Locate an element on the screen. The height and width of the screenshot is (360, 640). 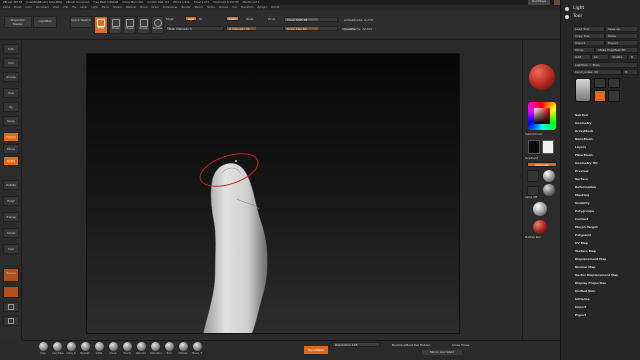
polyf-button: Polyf is located at coordinates (11, 201).